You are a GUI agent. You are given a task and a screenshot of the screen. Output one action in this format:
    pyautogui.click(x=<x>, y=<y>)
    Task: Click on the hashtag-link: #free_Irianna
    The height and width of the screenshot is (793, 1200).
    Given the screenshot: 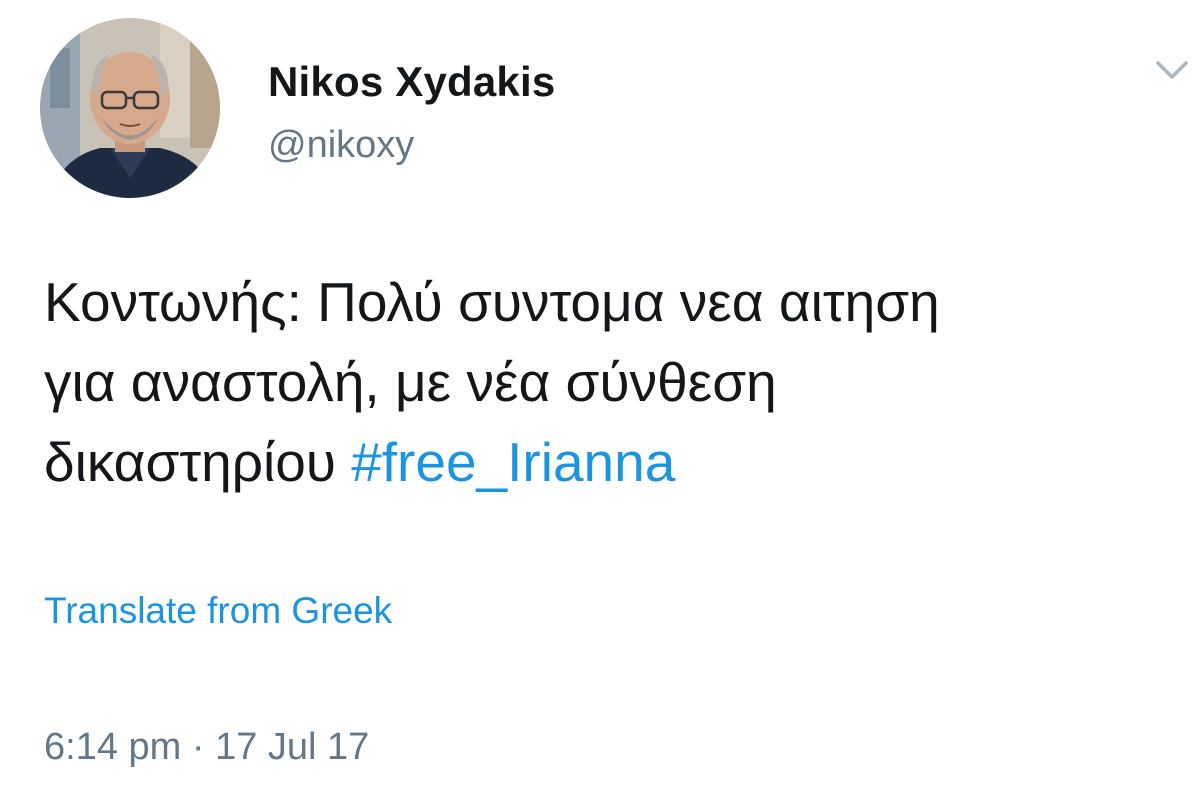 What is the action you would take?
    pyautogui.click(x=513, y=462)
    